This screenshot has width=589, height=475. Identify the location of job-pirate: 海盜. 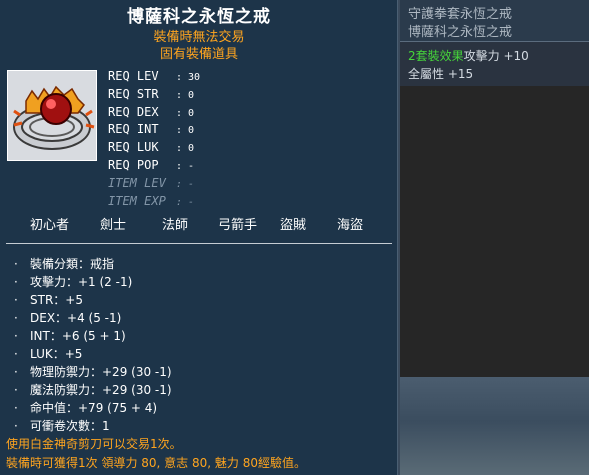
(350, 225).